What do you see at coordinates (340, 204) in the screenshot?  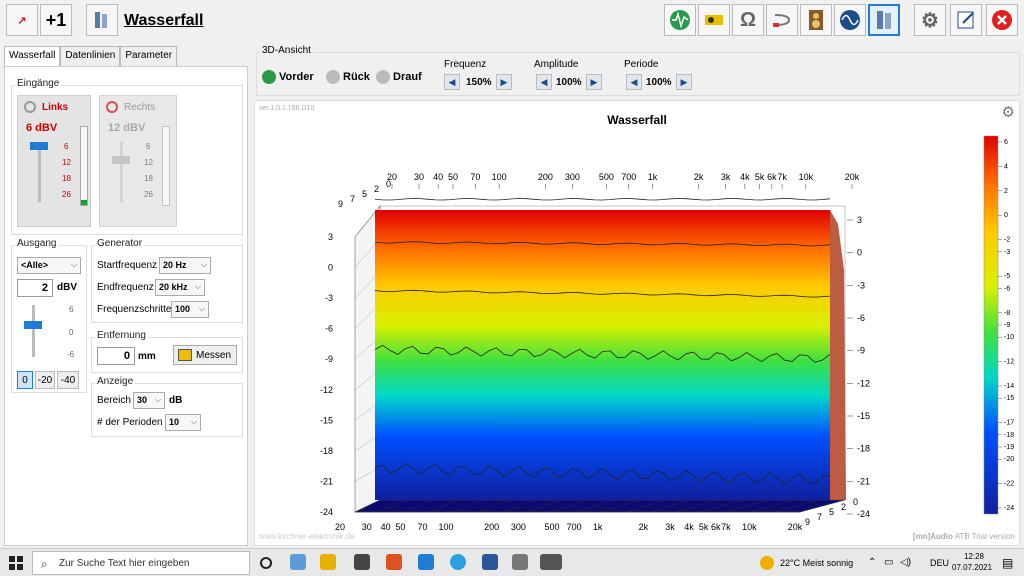 I see `period-tick-label-back: 9` at bounding box center [340, 204].